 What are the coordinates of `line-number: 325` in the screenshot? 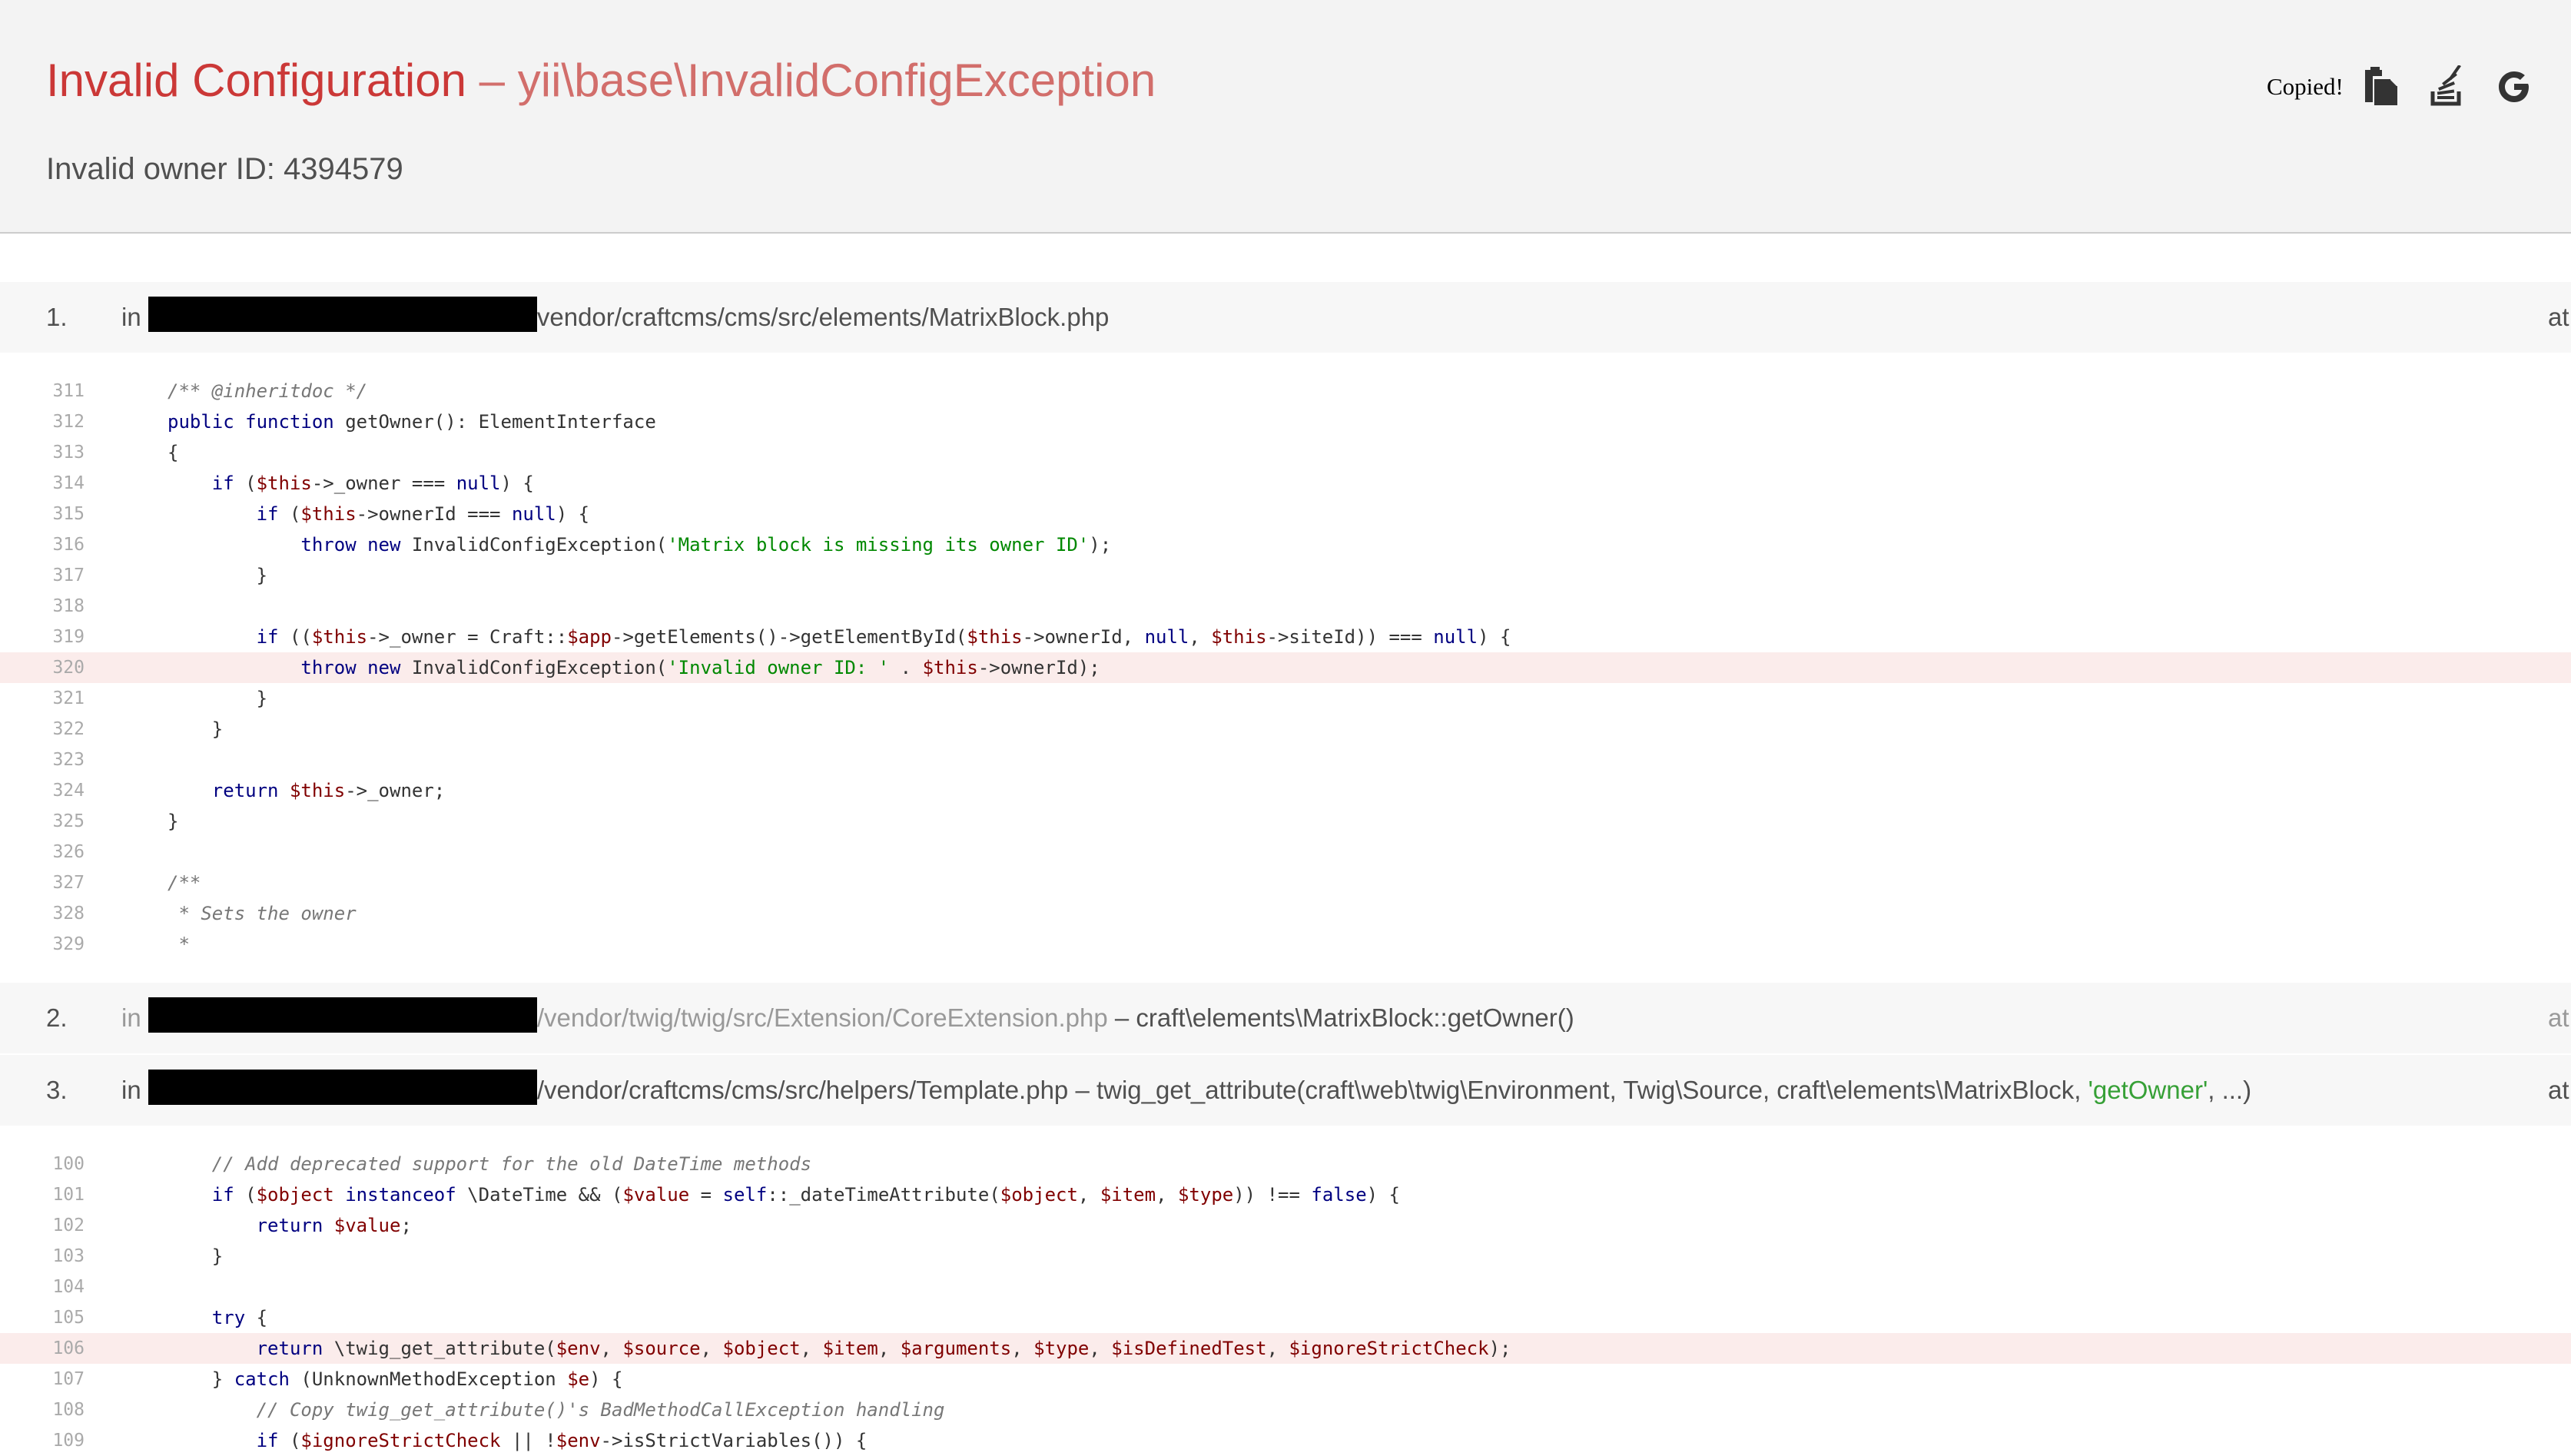 It's located at (69, 821).